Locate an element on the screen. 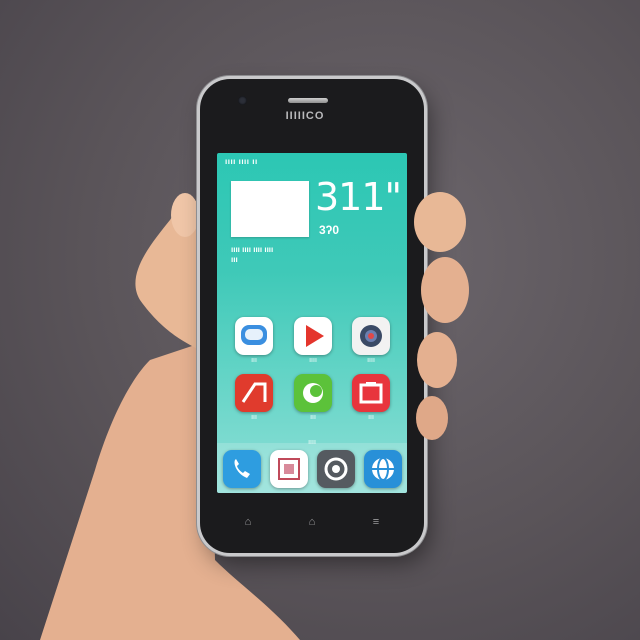 The height and width of the screenshot is (640, 640). frame-app-icon is located at coordinates (371, 393).